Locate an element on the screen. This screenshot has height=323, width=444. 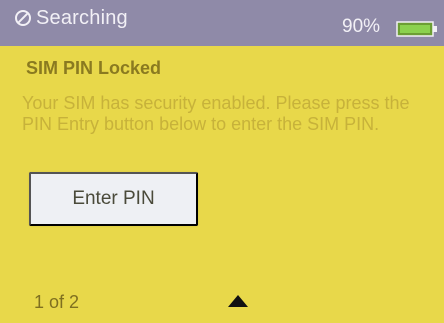
battery-icon is located at coordinates (416, 29).